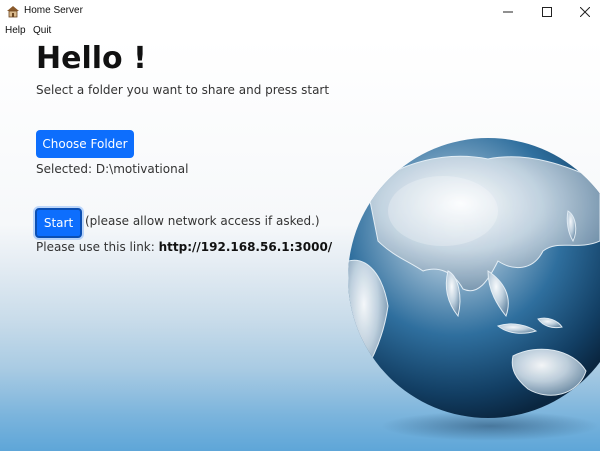 The height and width of the screenshot is (451, 600). What do you see at coordinates (202, 221) in the screenshot?
I see `start-note: (please allow network access if asked.)` at bounding box center [202, 221].